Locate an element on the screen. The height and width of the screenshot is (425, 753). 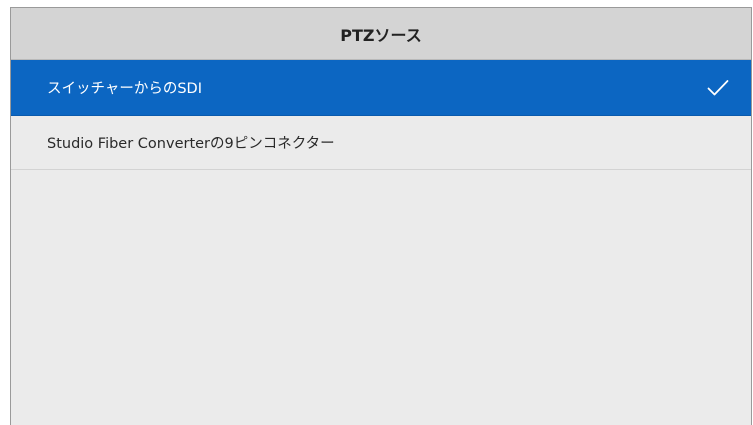
panel-title: PTZソース is located at coordinates (381, 35).